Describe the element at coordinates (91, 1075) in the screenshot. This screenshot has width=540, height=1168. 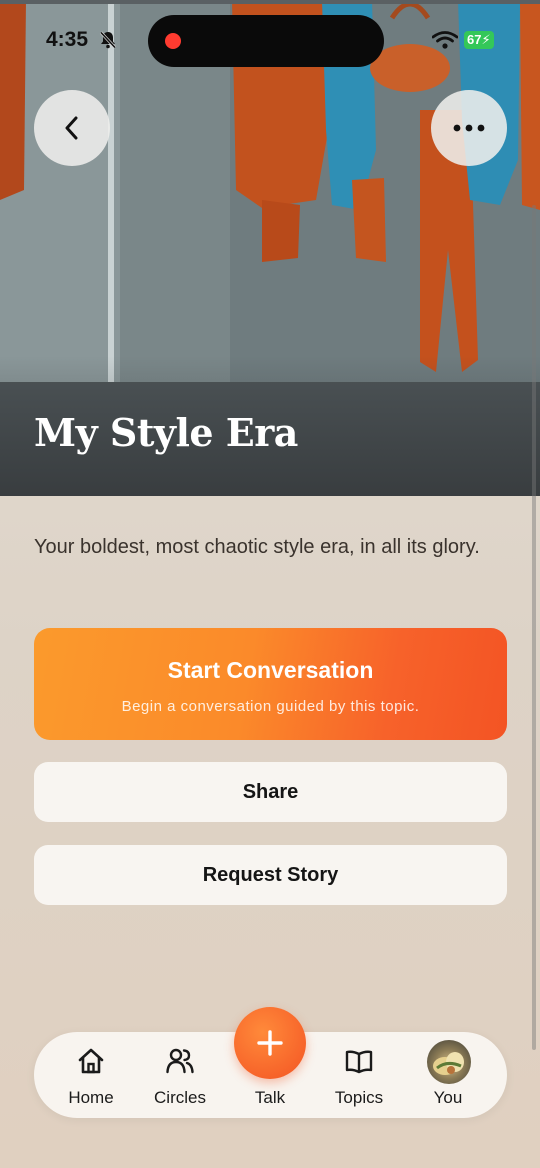
I see `tab-home: Home` at that location.